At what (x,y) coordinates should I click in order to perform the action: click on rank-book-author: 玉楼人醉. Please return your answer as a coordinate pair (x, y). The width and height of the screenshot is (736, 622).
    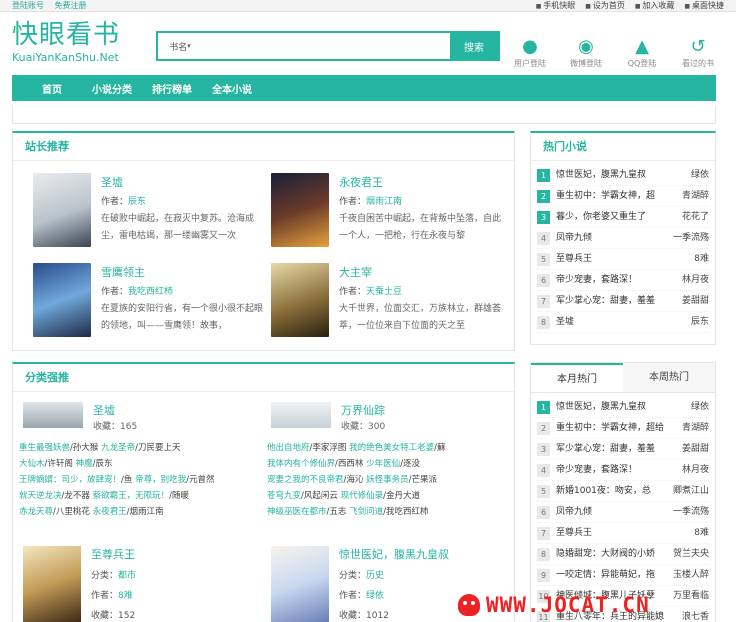
    Looking at the image, I should click on (691, 575).